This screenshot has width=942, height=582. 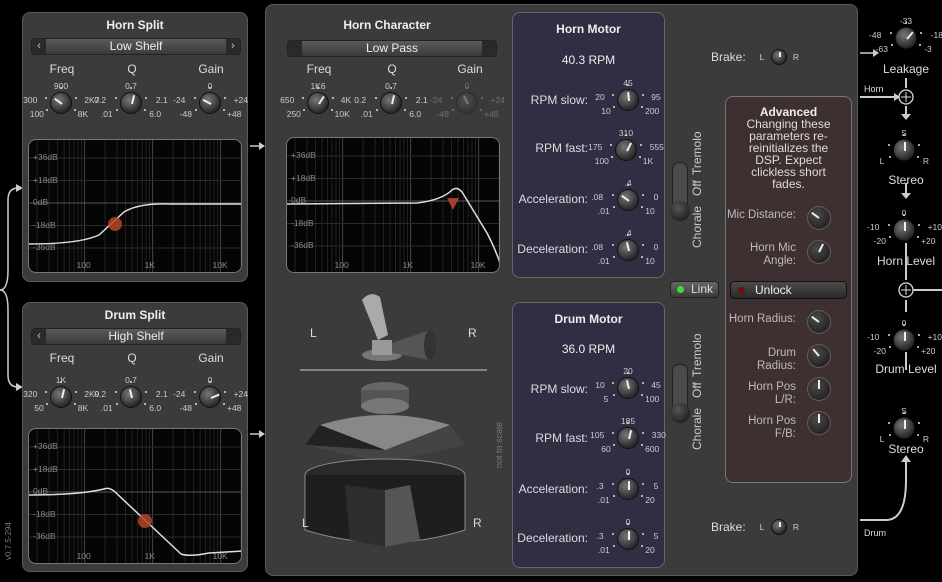 What do you see at coordinates (906, 180) in the screenshot?
I see `horn-stereo-label: Stereo` at bounding box center [906, 180].